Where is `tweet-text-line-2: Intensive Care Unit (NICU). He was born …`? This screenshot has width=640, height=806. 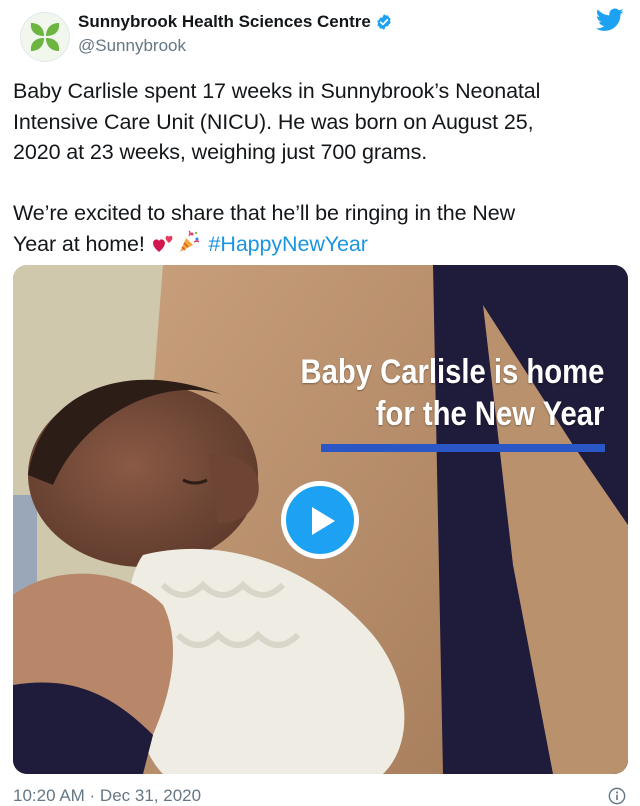
tweet-text-line-2: Intensive Care Unit (NICU). He was born … is located at coordinates (273, 121).